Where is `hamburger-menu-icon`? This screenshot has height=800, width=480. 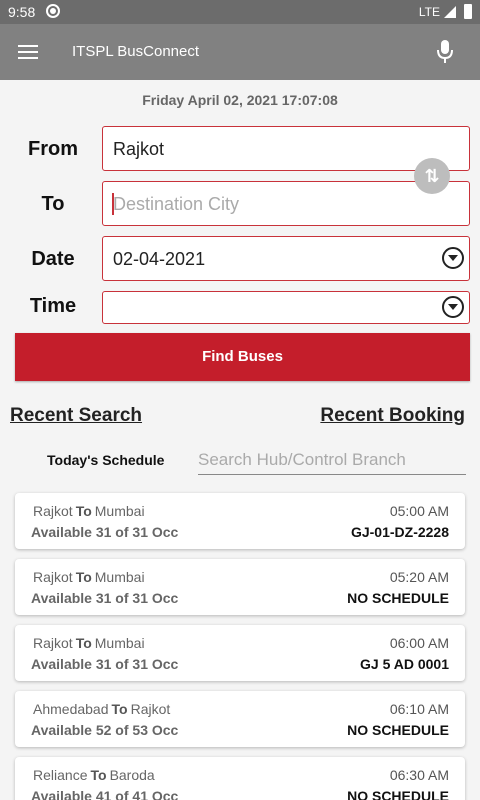
hamburger-menu-icon is located at coordinates (28, 52).